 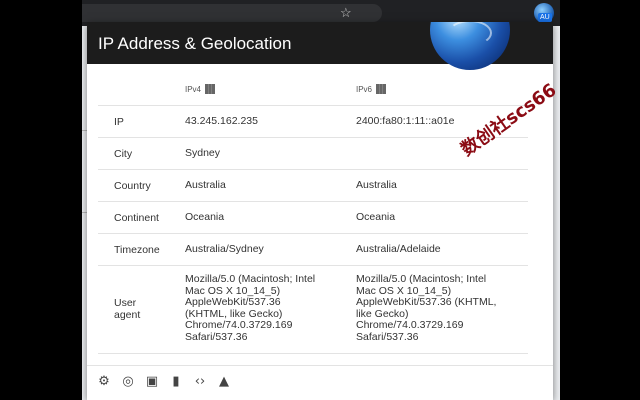 What do you see at coordinates (127, 309) in the screenshot?
I see `row-label: User agent` at bounding box center [127, 309].